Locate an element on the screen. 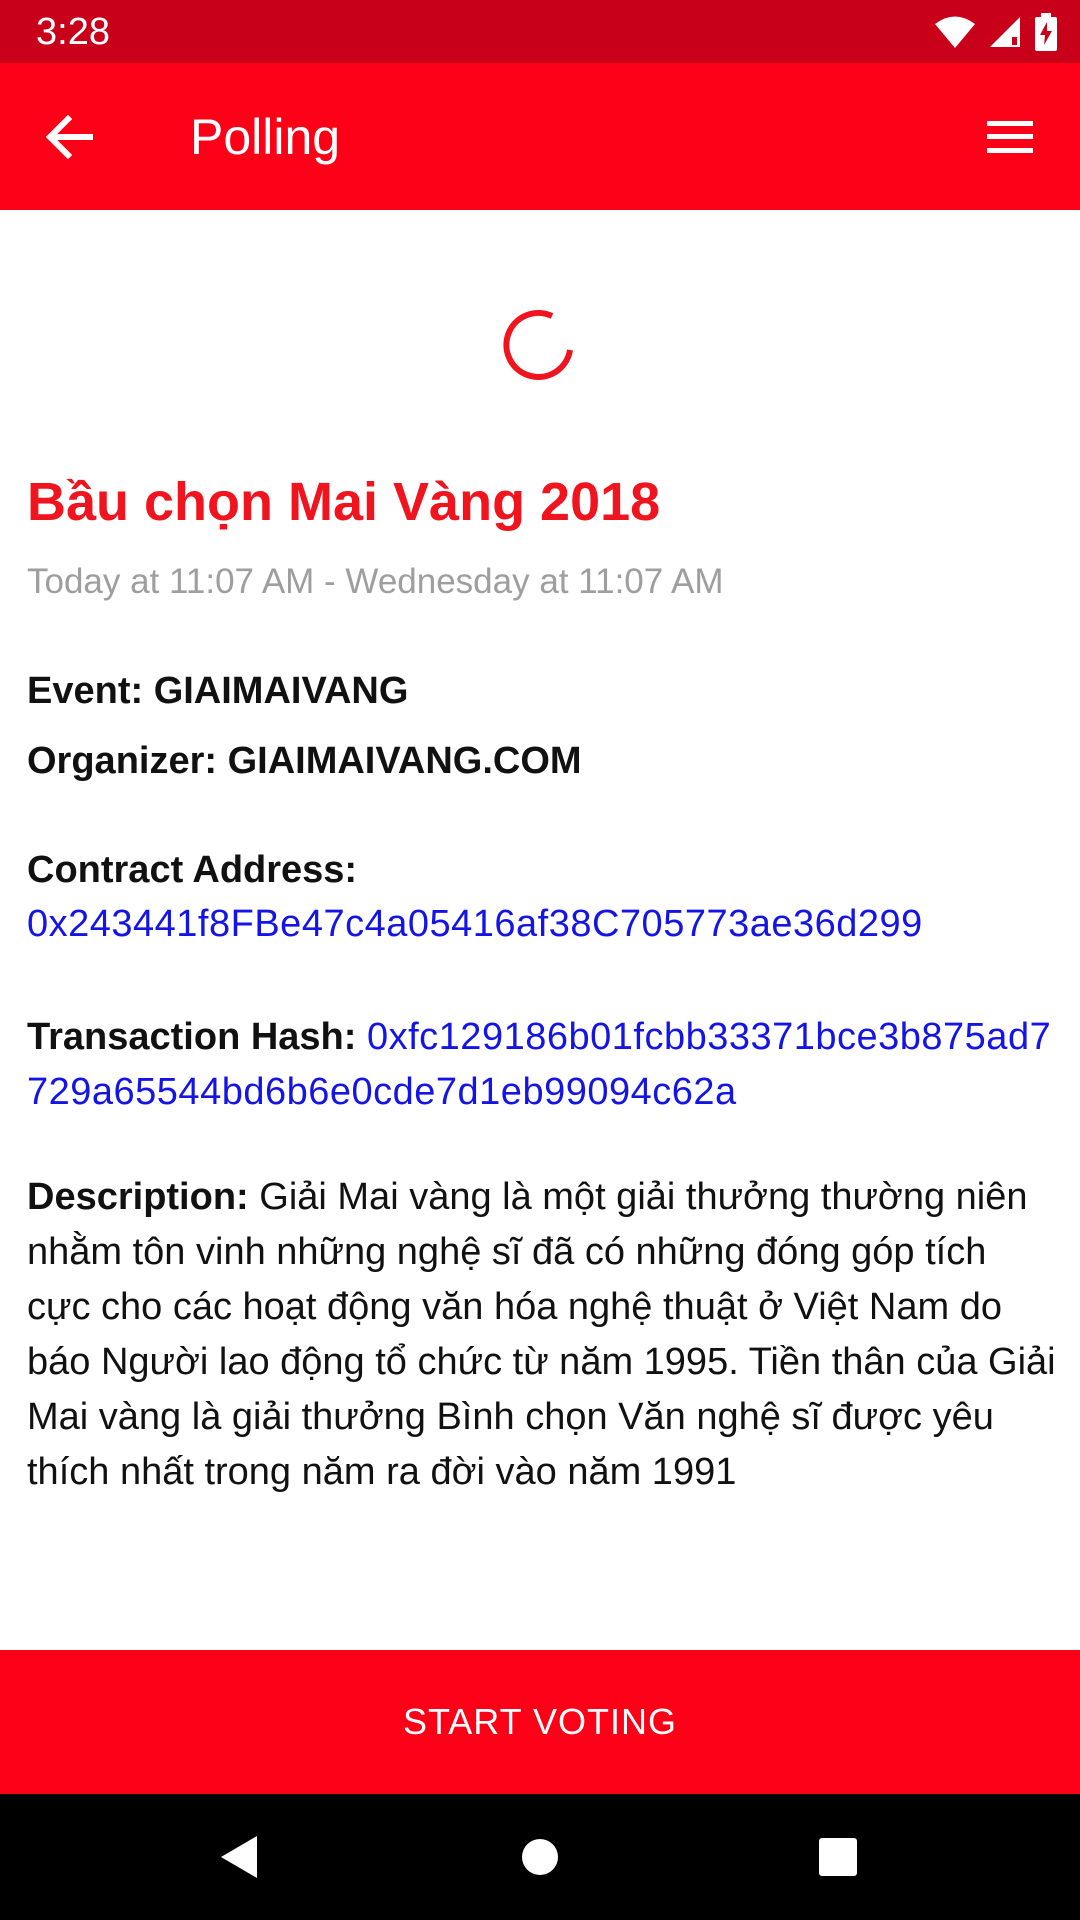 Image resolution: width=1080 pixels, height=1920 pixels. description-label: Description: is located at coordinates (138, 1197).